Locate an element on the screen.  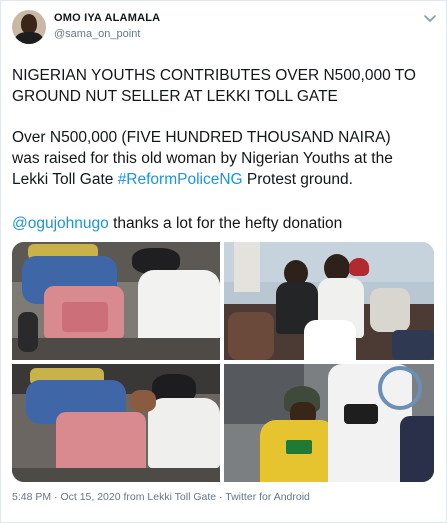
footer-from: from is located at coordinates (134, 497).